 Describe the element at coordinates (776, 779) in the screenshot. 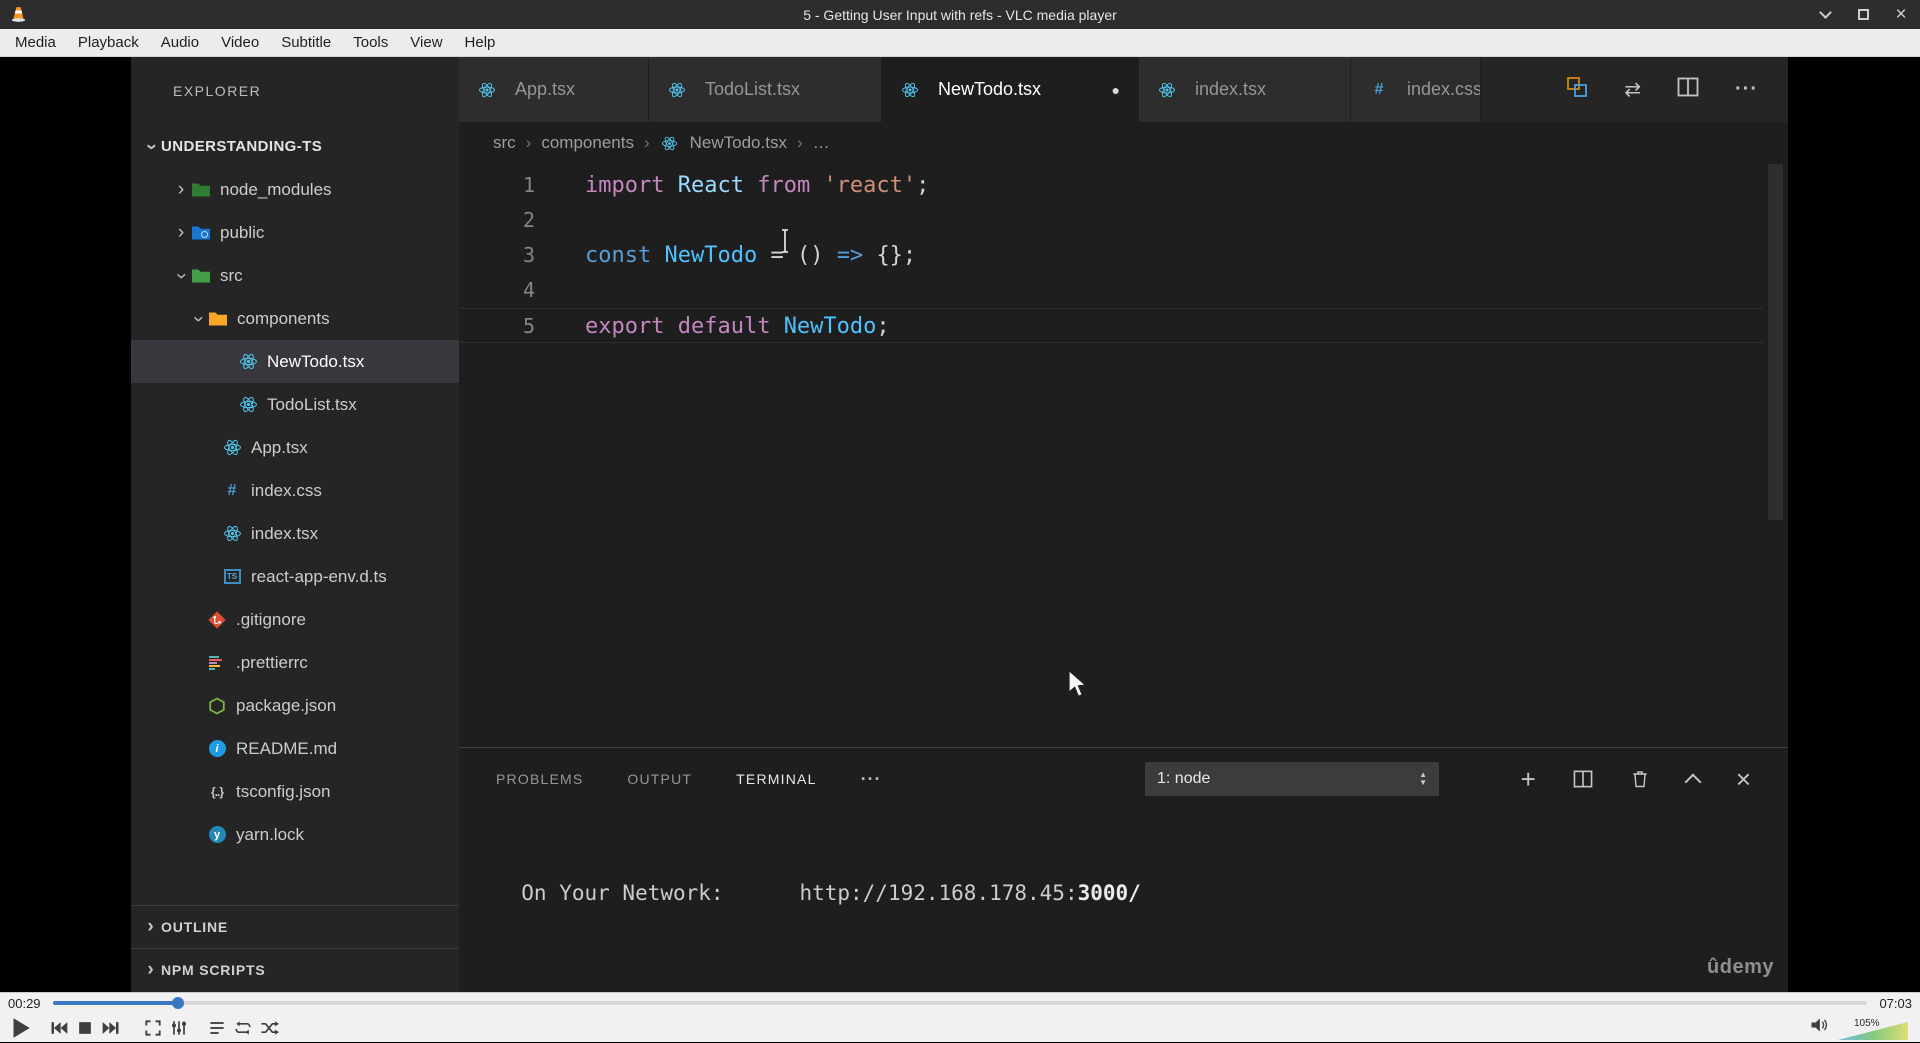

I see `tab-terminal: TERMINAL` at that location.